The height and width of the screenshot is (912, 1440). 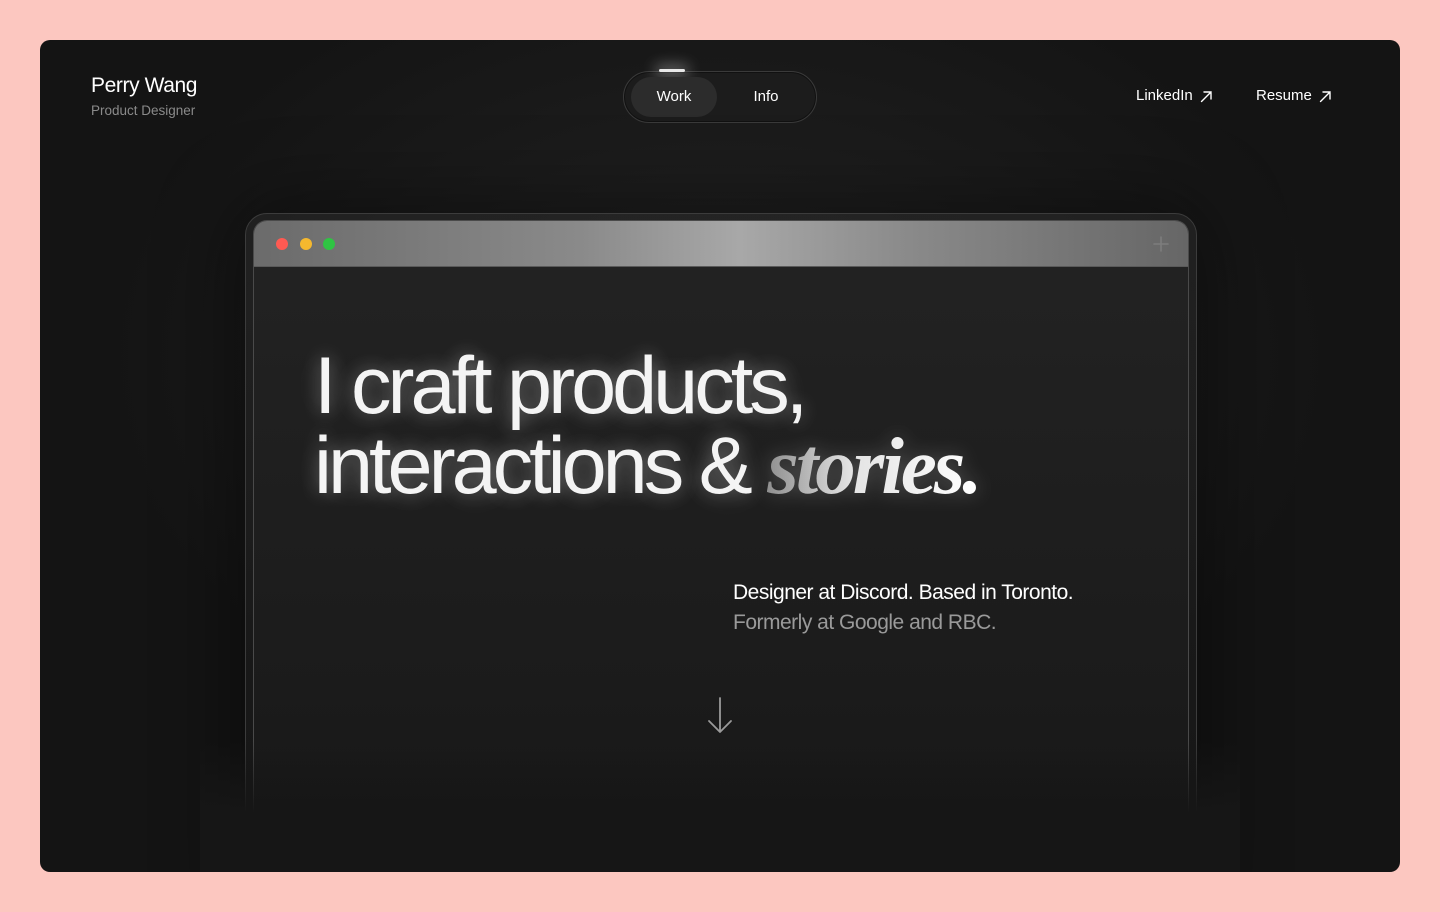 What do you see at coordinates (720, 96) in the screenshot?
I see `nav-switcher: Work Info` at bounding box center [720, 96].